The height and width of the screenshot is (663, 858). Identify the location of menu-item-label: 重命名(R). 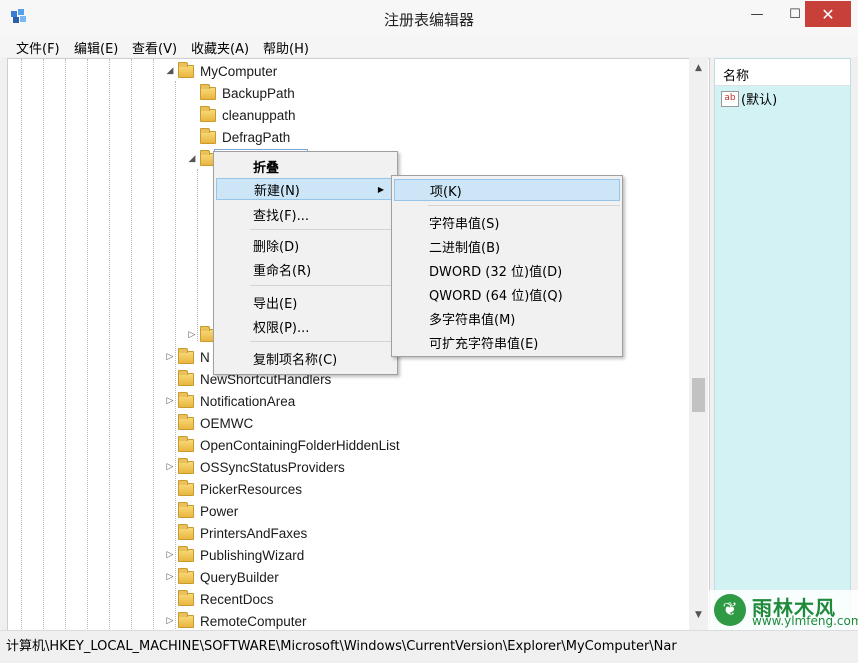
(282, 271).